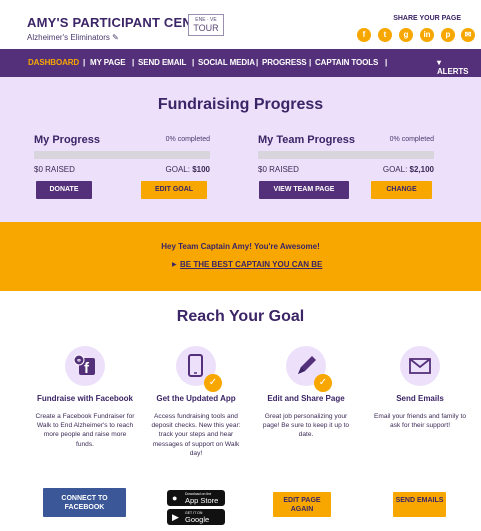  I want to click on nav-alerts: ALERTS ▾, so click(453, 67).